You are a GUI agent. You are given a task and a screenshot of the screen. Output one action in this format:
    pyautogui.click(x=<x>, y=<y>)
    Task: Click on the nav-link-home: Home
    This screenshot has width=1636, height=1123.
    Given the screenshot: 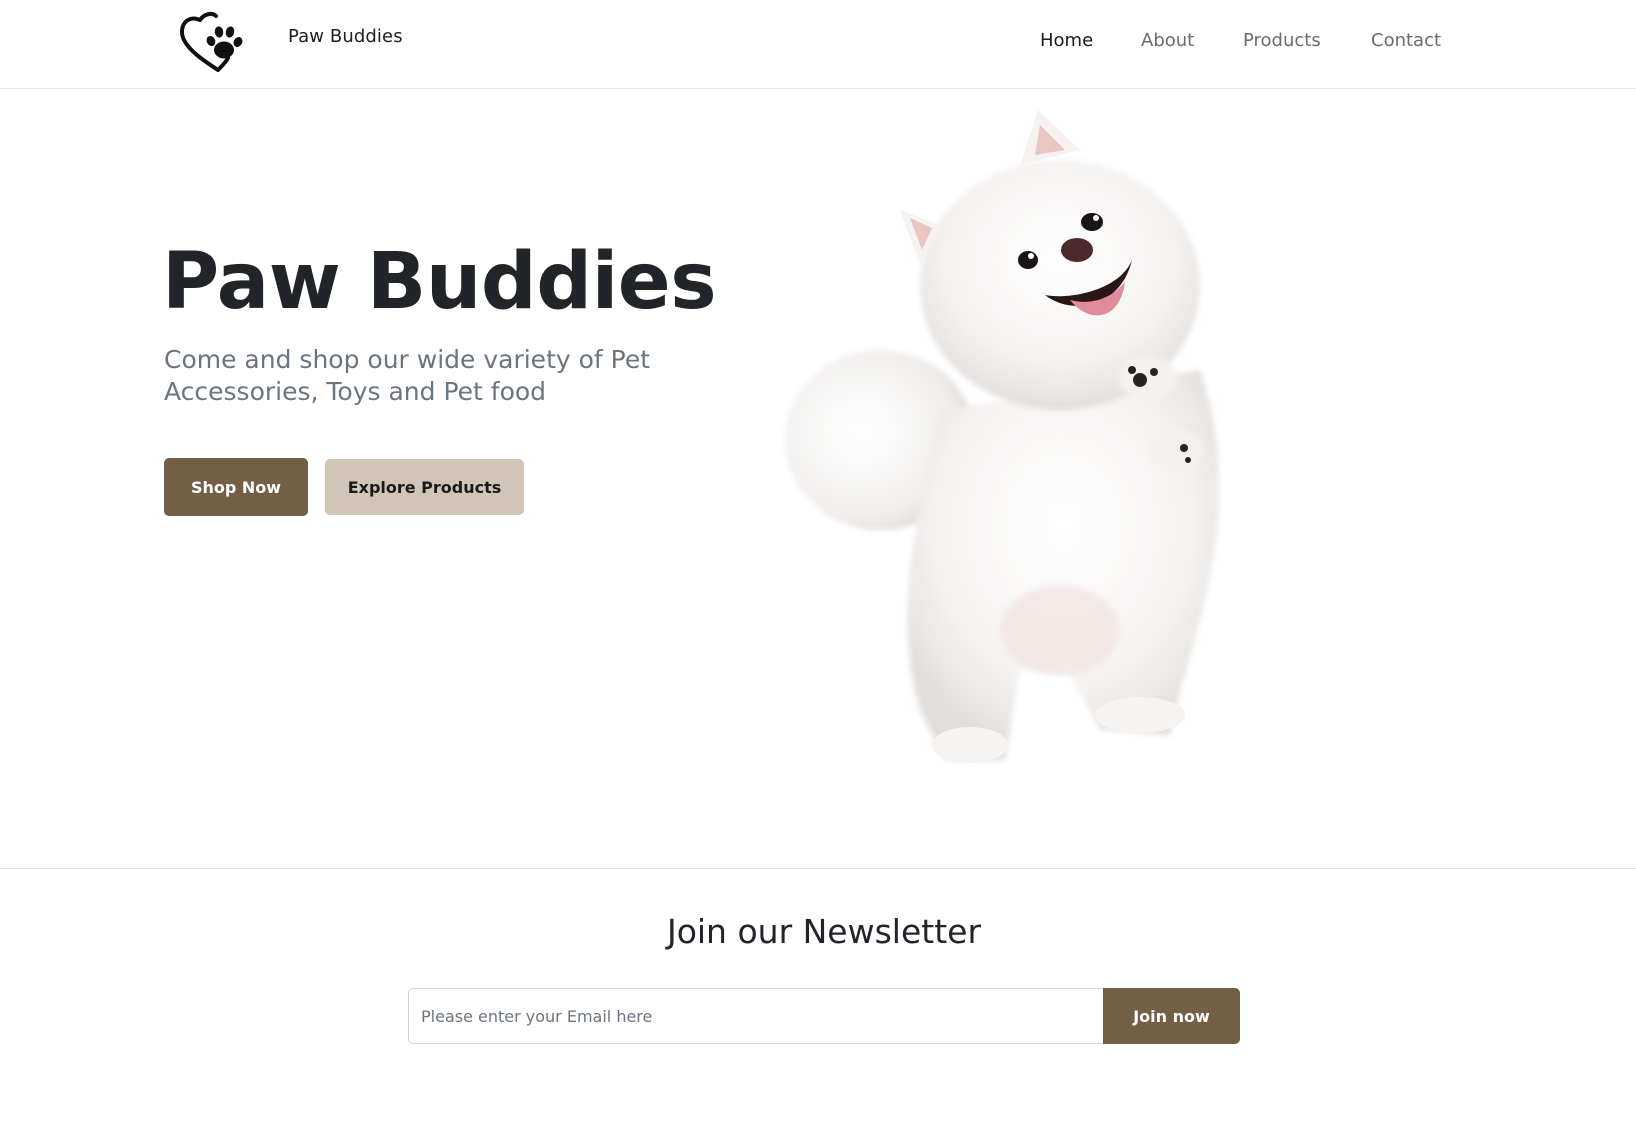 What is the action you would take?
    pyautogui.click(x=1066, y=40)
    